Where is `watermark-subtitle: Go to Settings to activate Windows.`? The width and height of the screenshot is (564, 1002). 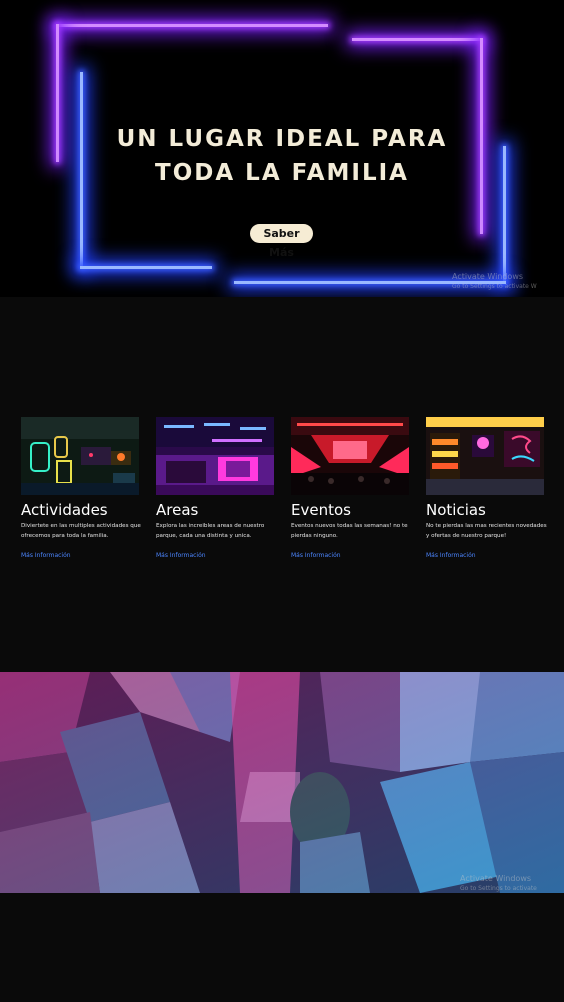 watermark-subtitle: Go to Settings to activate Windows. is located at coordinates (498, 888).